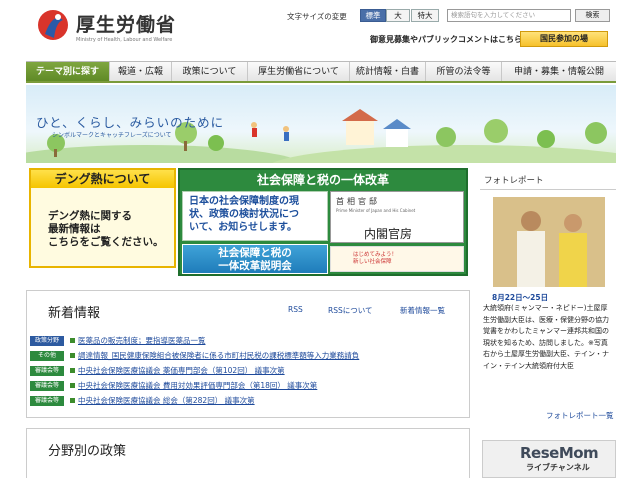  I want to click on news-item: 審議会等 中央社会保険医療協議会 費用対効果評価専門部会（第18回） 議事次第, so click(173, 385).